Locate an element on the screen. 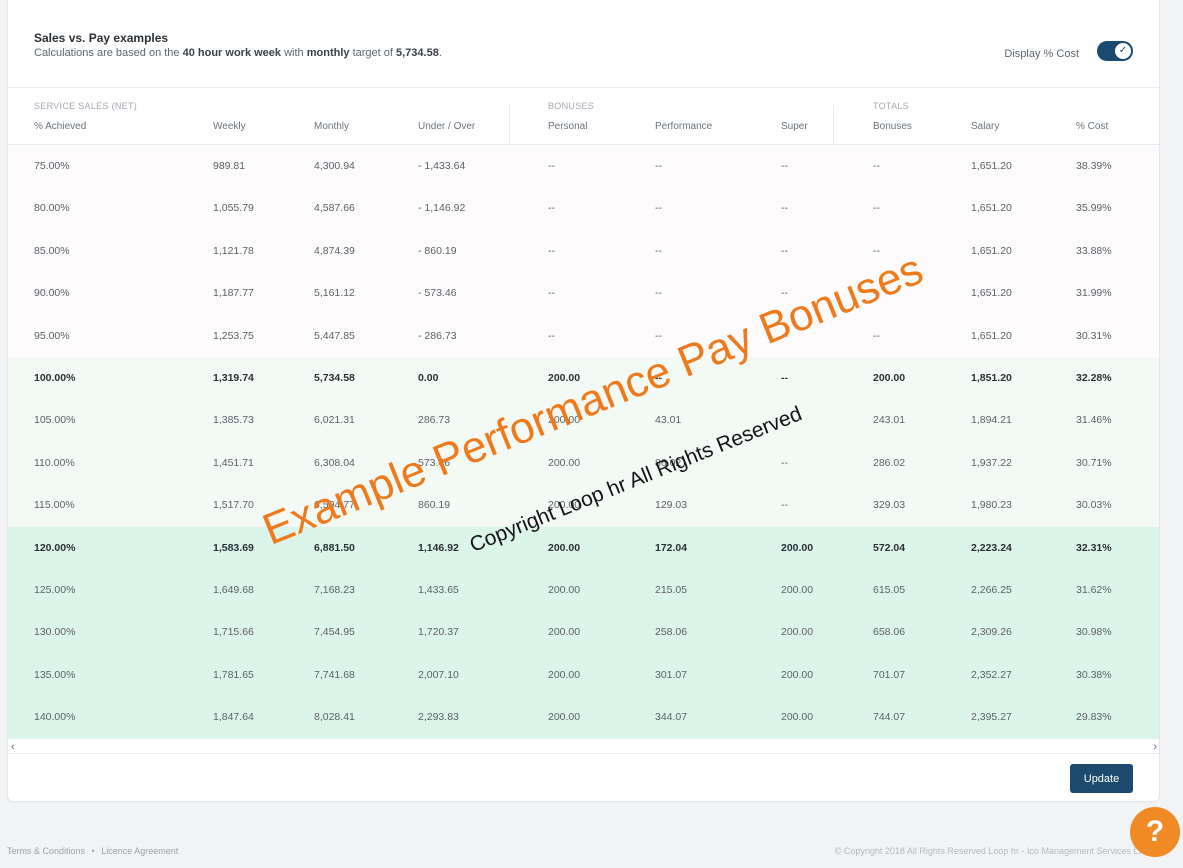 The image size is (1183, 868). table-cell: 6,594.77 is located at coordinates (334, 505).